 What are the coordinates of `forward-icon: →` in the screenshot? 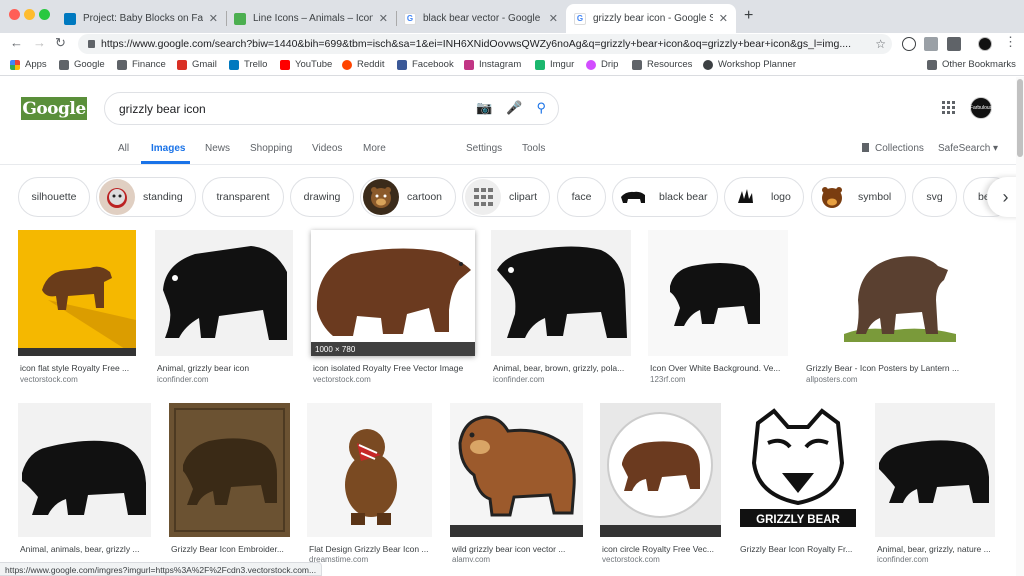 It's located at (39, 42).